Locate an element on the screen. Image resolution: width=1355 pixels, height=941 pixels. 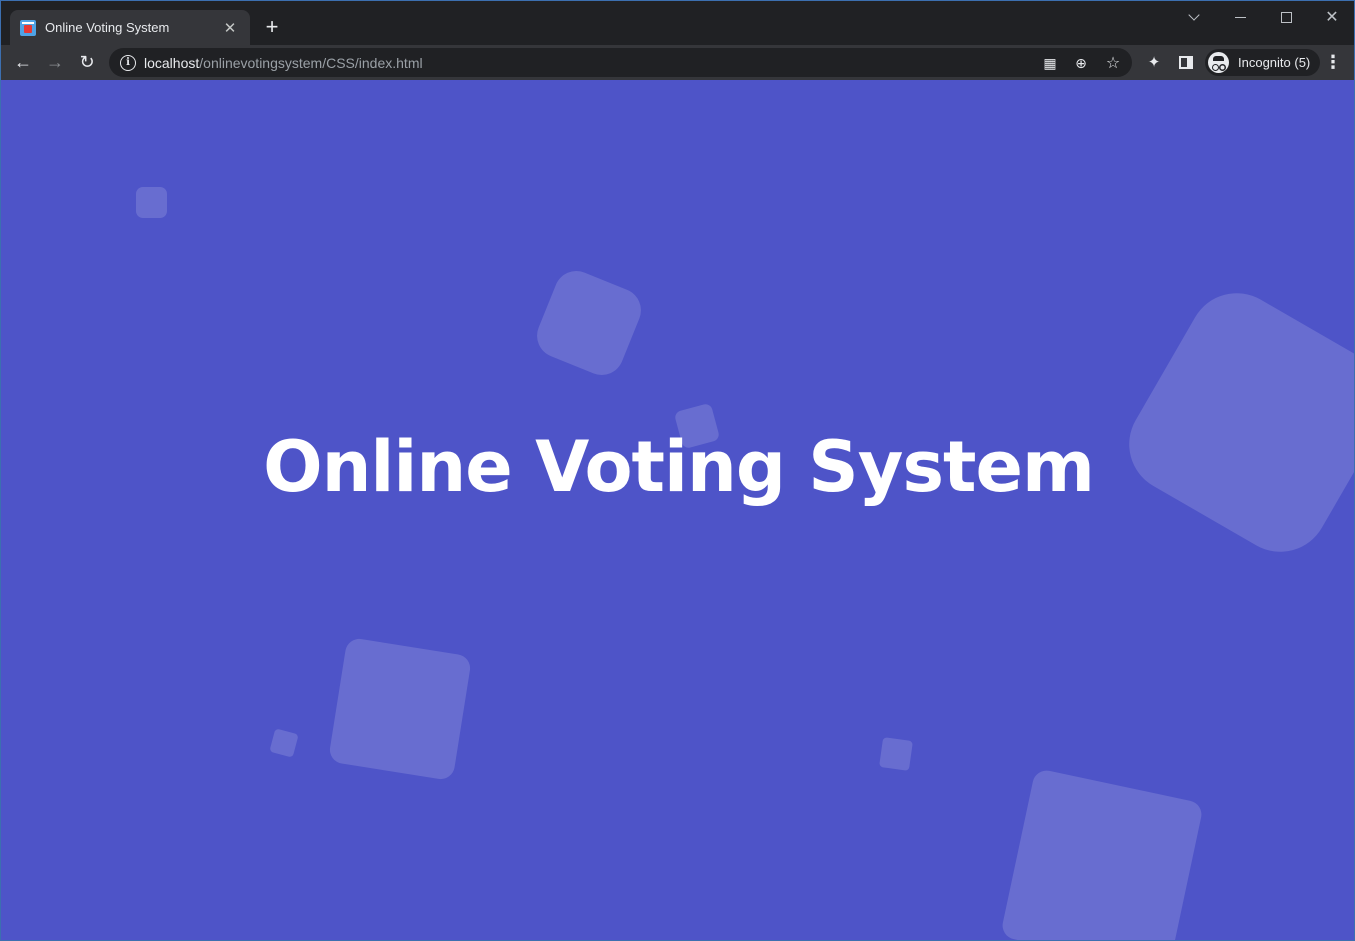
close-icon: ✕ is located at coordinates (1332, 17).